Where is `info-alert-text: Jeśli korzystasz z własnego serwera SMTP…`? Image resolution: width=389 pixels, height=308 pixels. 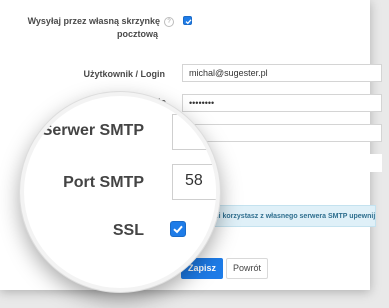 info-alert-text: Jeśli korzystasz z własnego serwera SMTP… is located at coordinates (290, 216).